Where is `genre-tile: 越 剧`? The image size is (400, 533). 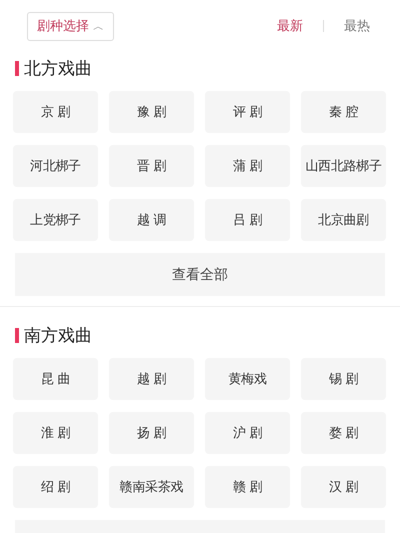 genre-tile: 越 剧 is located at coordinates (151, 379).